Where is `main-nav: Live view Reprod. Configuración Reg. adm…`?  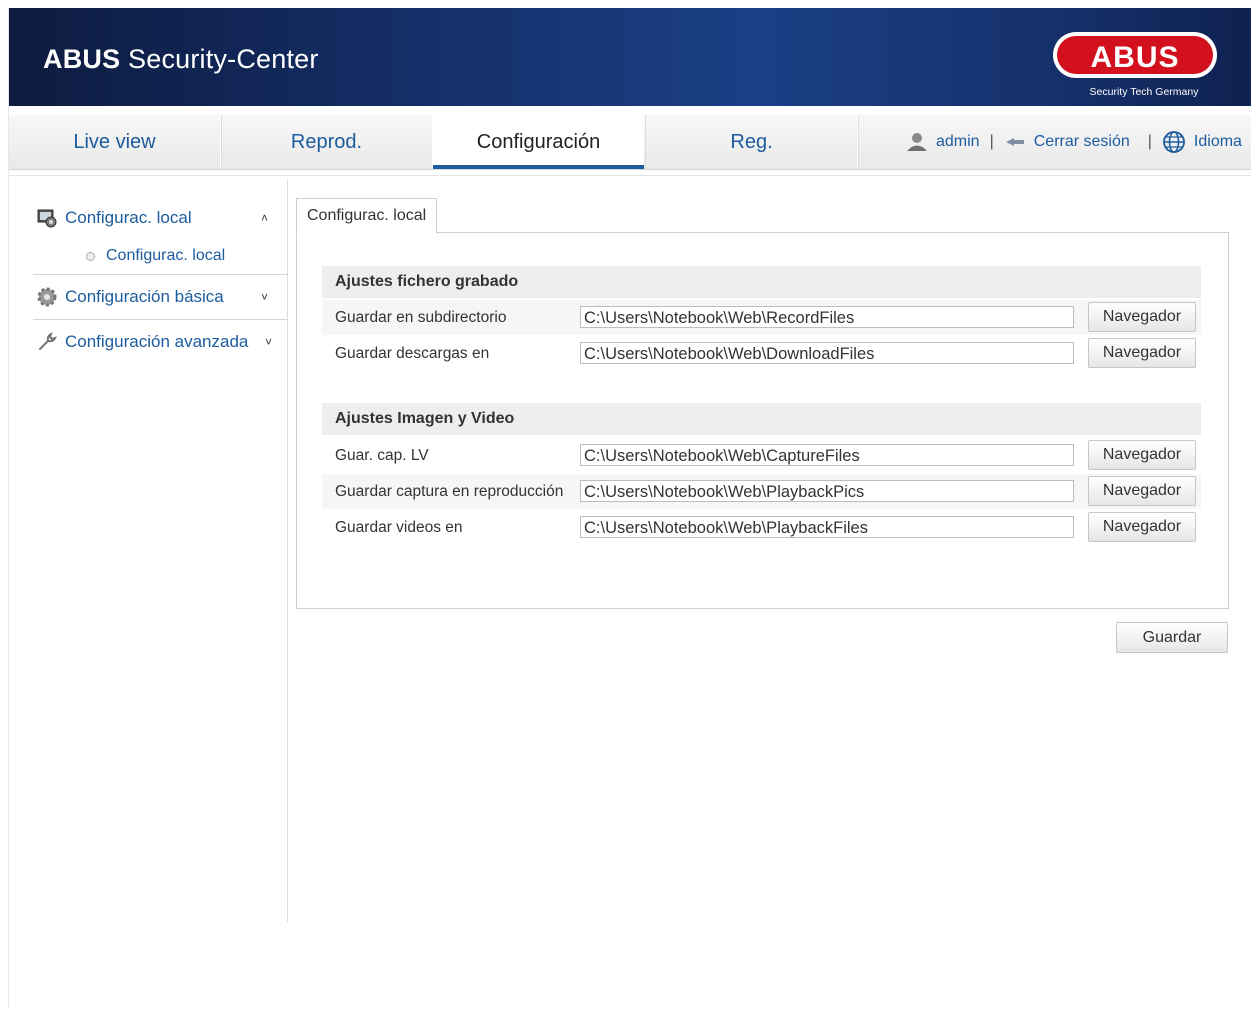 main-nav: Live view Reprod. Configuración Reg. adm… is located at coordinates (630, 142).